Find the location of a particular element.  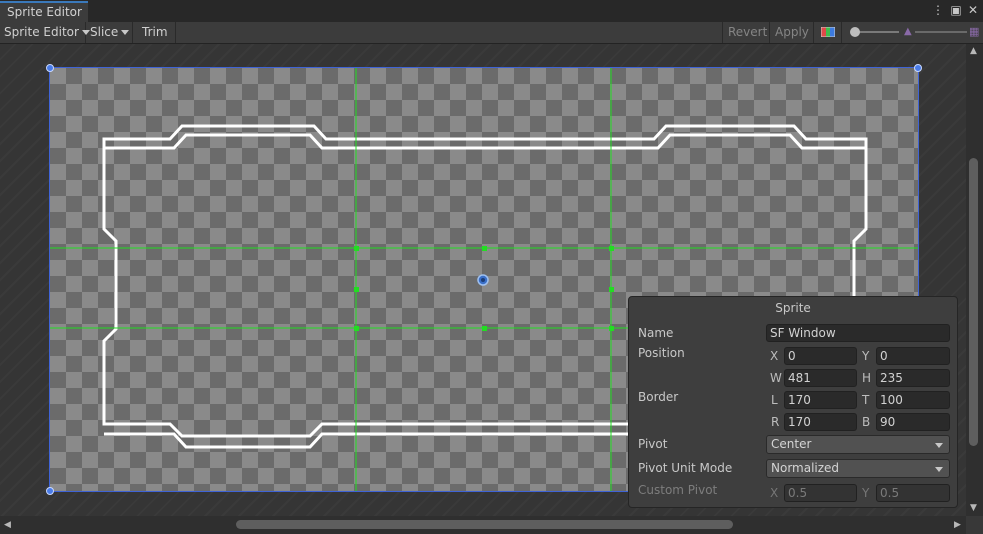

scroll-right-icon: ▶ is located at coordinates (957, 525).